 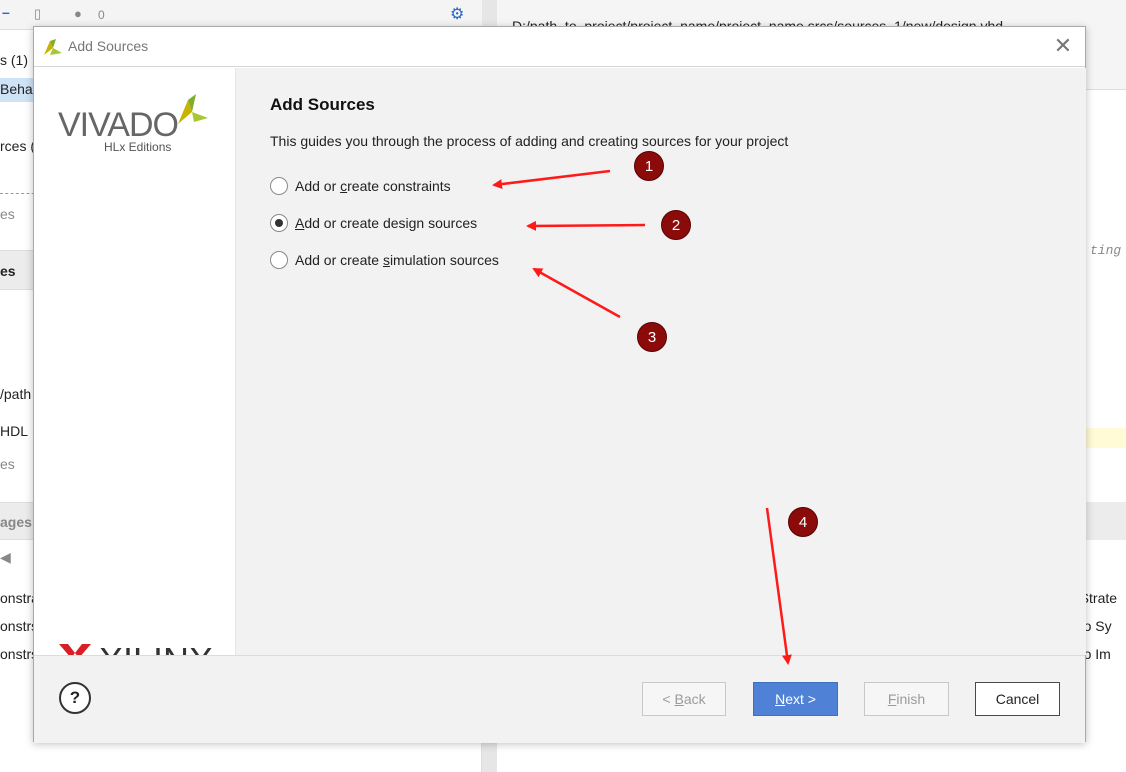 What do you see at coordinates (386, 223) in the screenshot?
I see `radio-label-design-sources: Add or create design sources` at bounding box center [386, 223].